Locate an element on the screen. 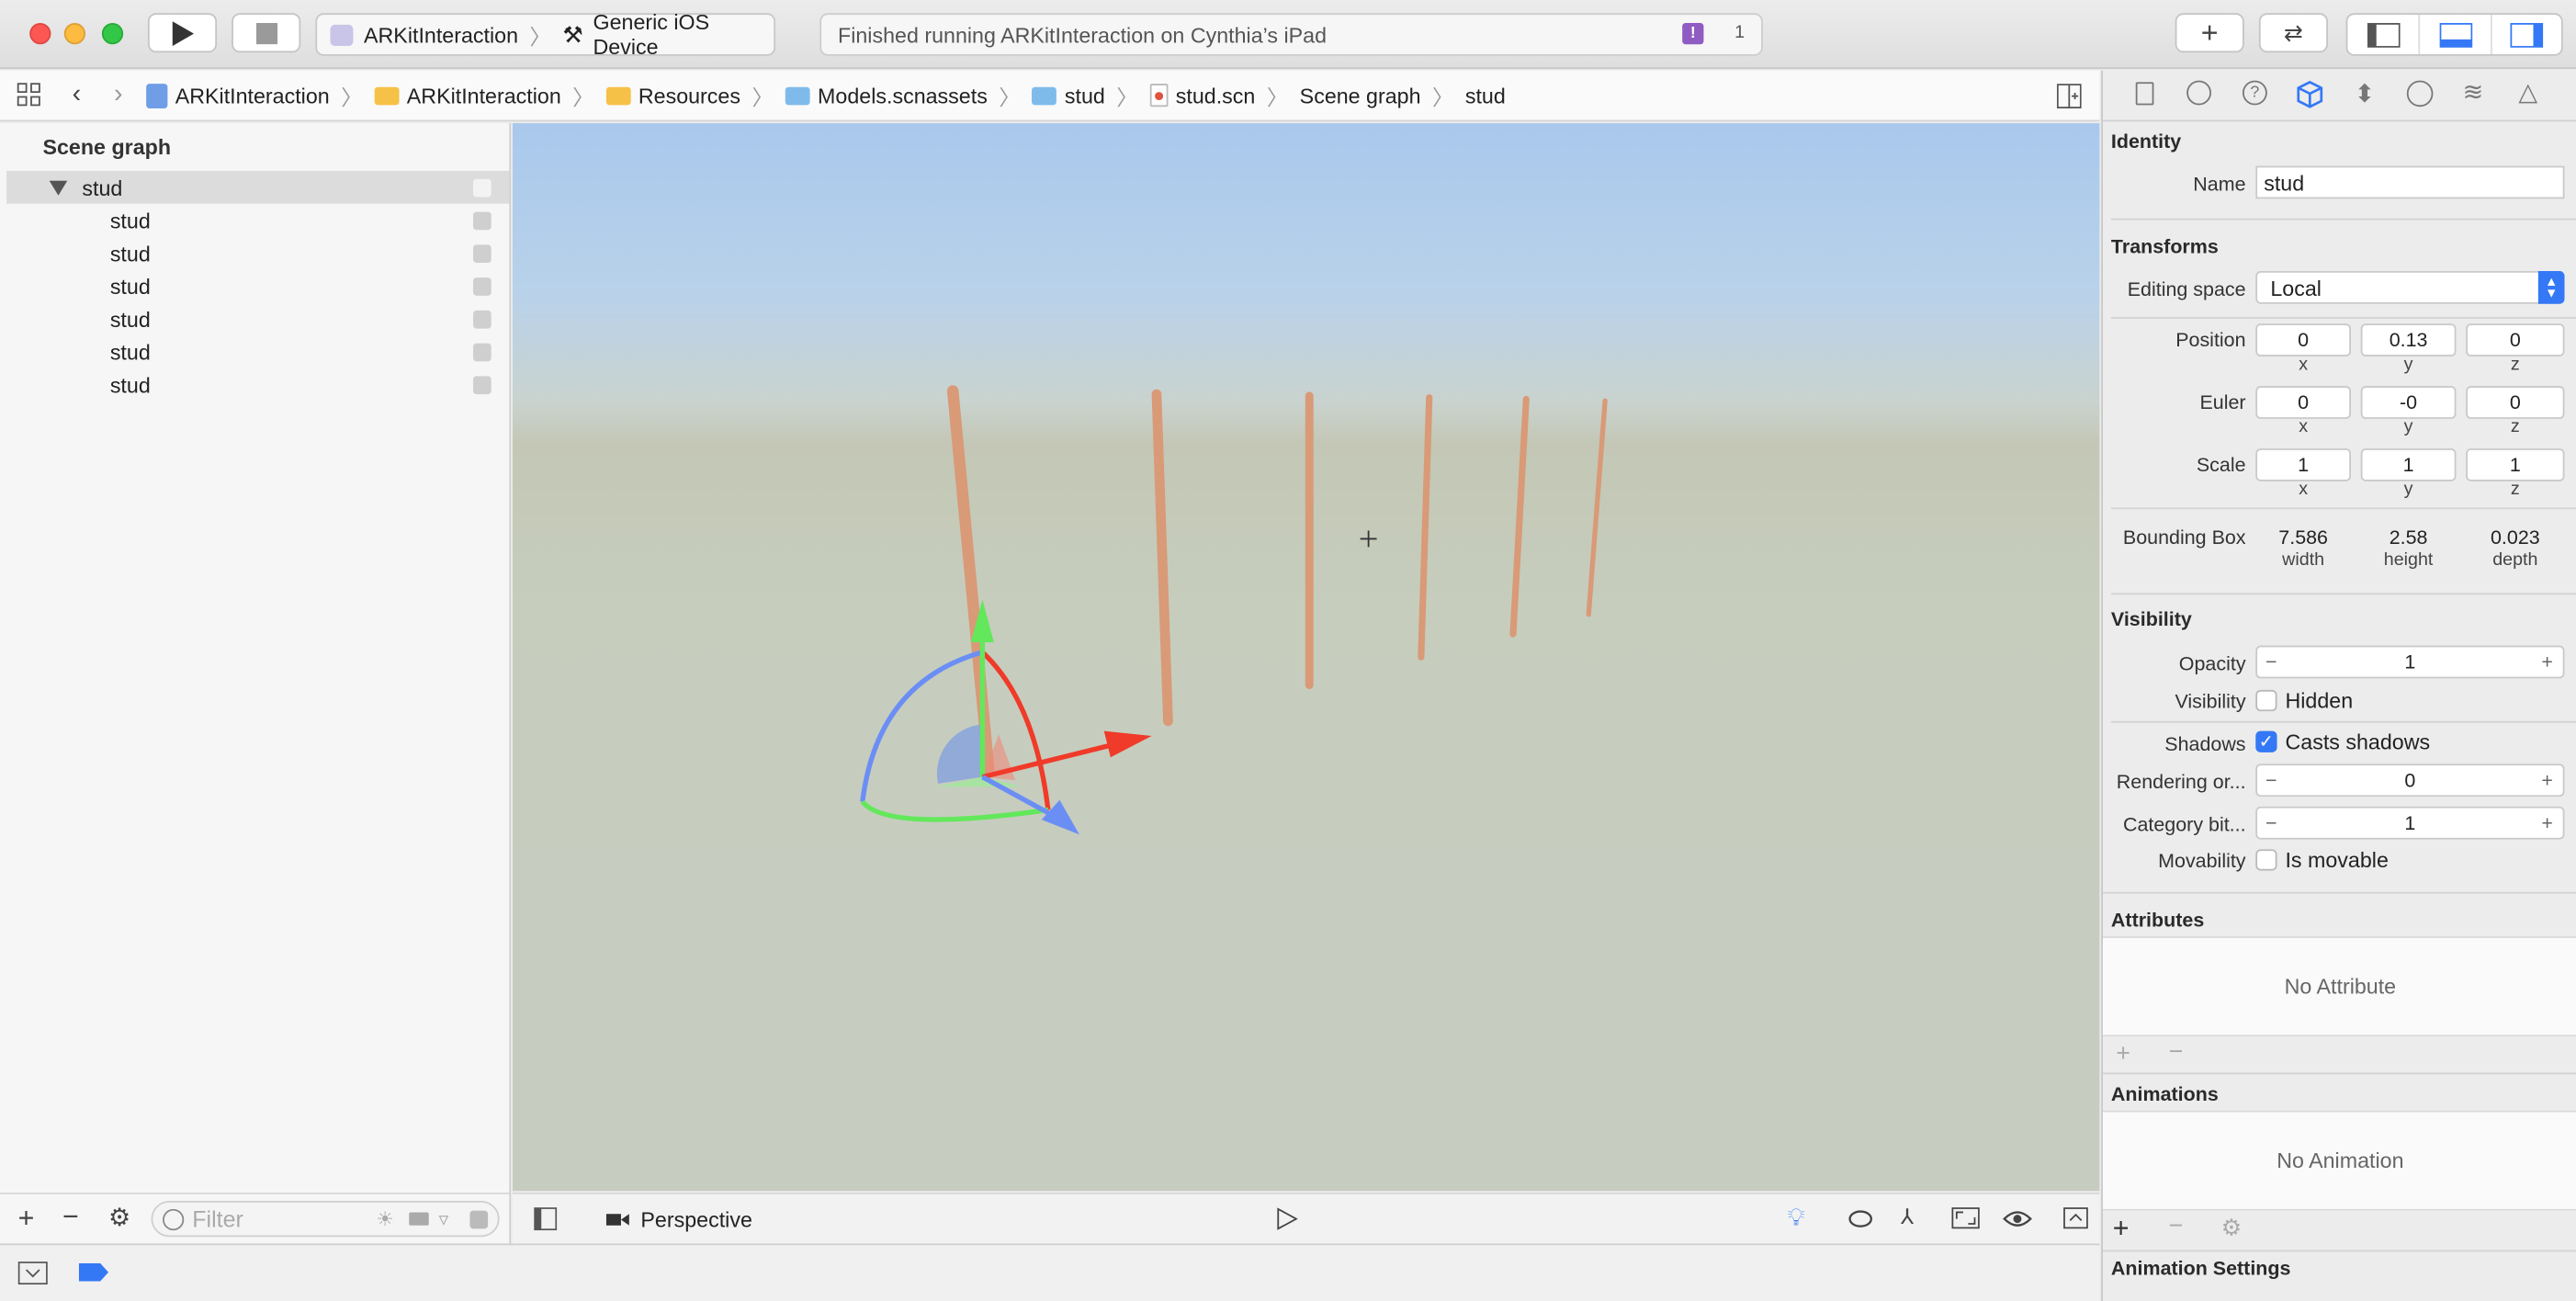 The image size is (2576, 1301). editing-space-popup: Local ▲ ▼ is located at coordinates (2410, 287).